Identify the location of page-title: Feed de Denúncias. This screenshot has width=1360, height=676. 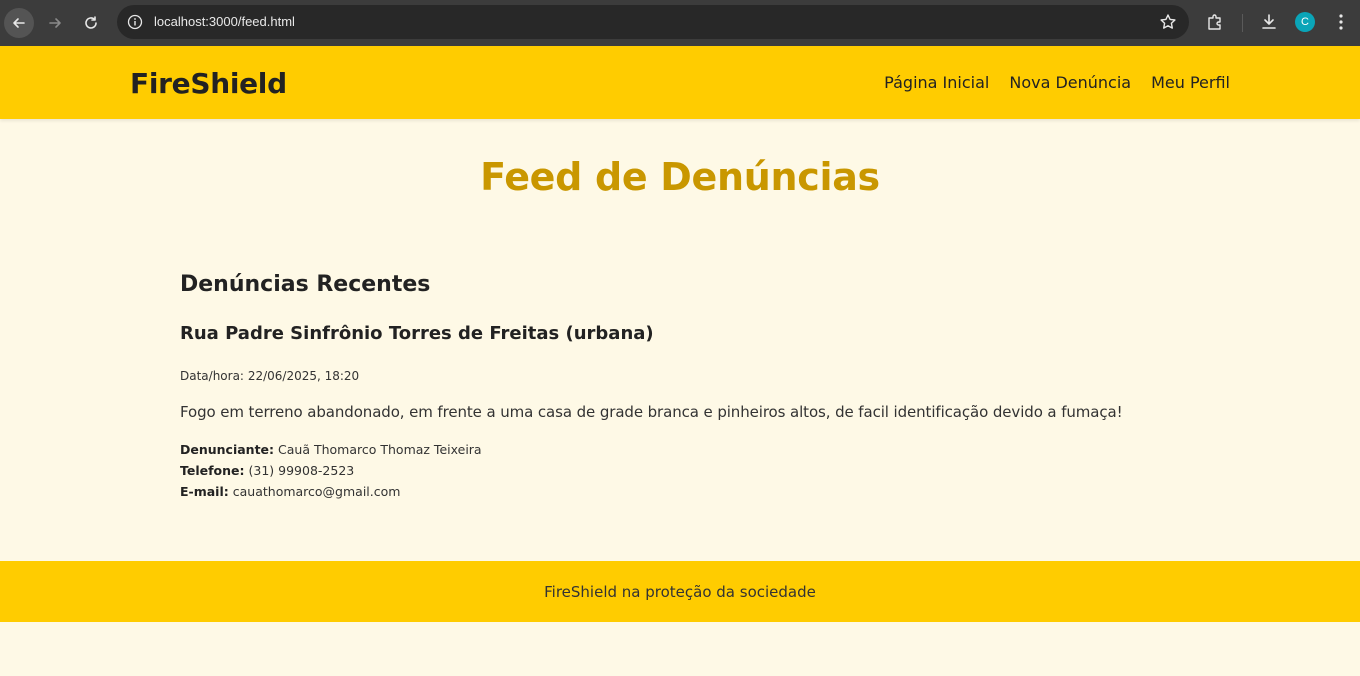
(680, 177).